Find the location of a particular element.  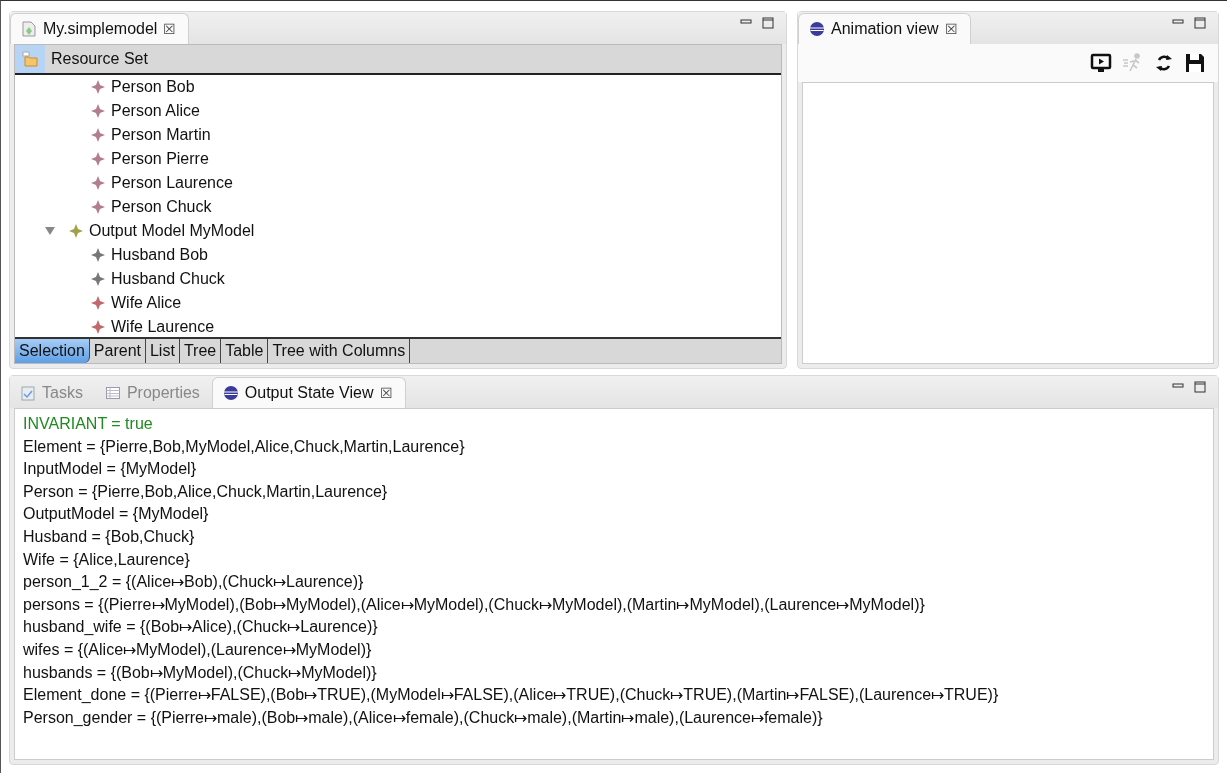

state-line: person_1_2 = {(Alice↦Bob),(Chuck↦Laurence)} is located at coordinates (194, 582).